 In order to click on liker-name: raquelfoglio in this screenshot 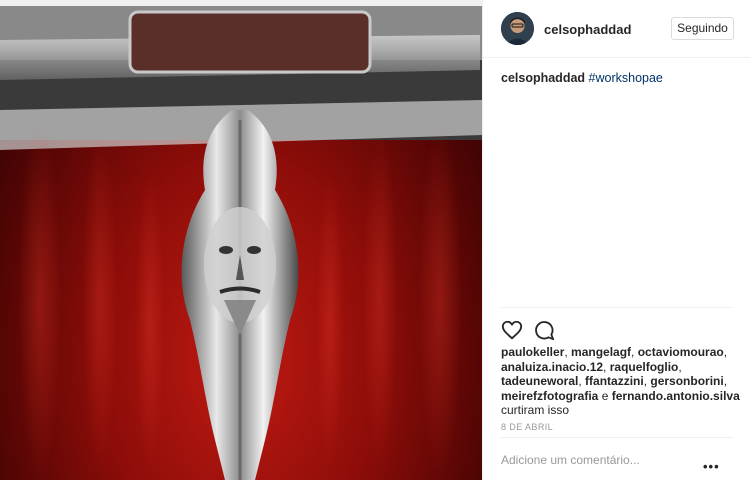, I will do `click(644, 367)`.